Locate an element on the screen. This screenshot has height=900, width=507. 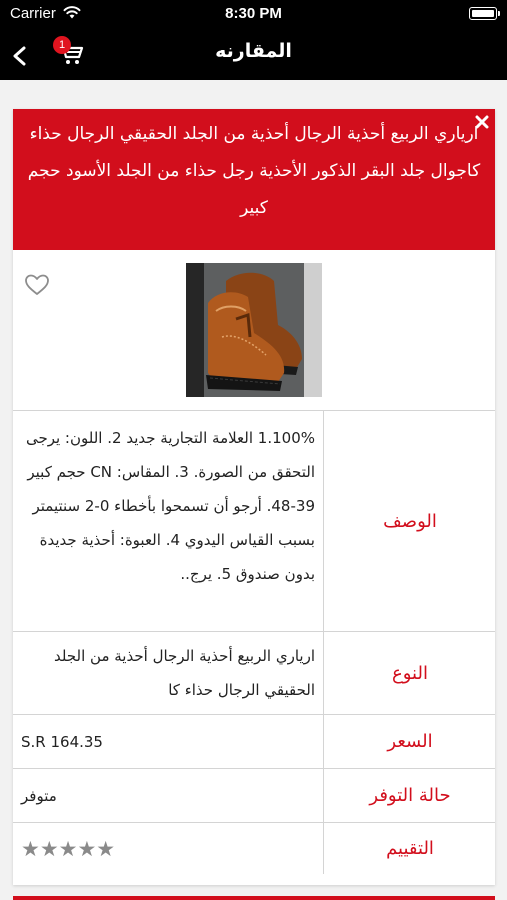
spec-label: الوصف is located at coordinates (410, 521).